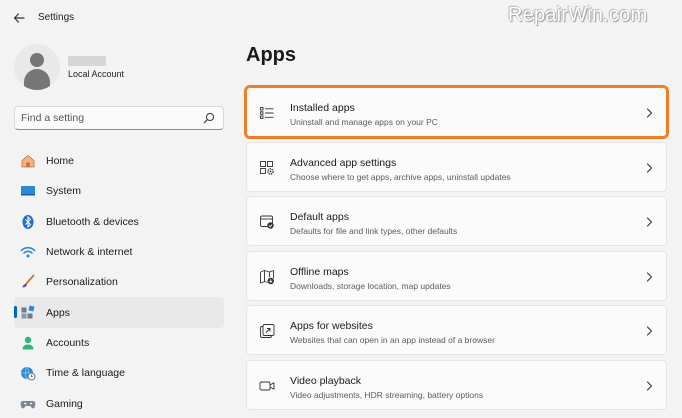 The width and height of the screenshot is (682, 418). What do you see at coordinates (119, 312) in the screenshot?
I see `sidebar-item-apps: Apps` at bounding box center [119, 312].